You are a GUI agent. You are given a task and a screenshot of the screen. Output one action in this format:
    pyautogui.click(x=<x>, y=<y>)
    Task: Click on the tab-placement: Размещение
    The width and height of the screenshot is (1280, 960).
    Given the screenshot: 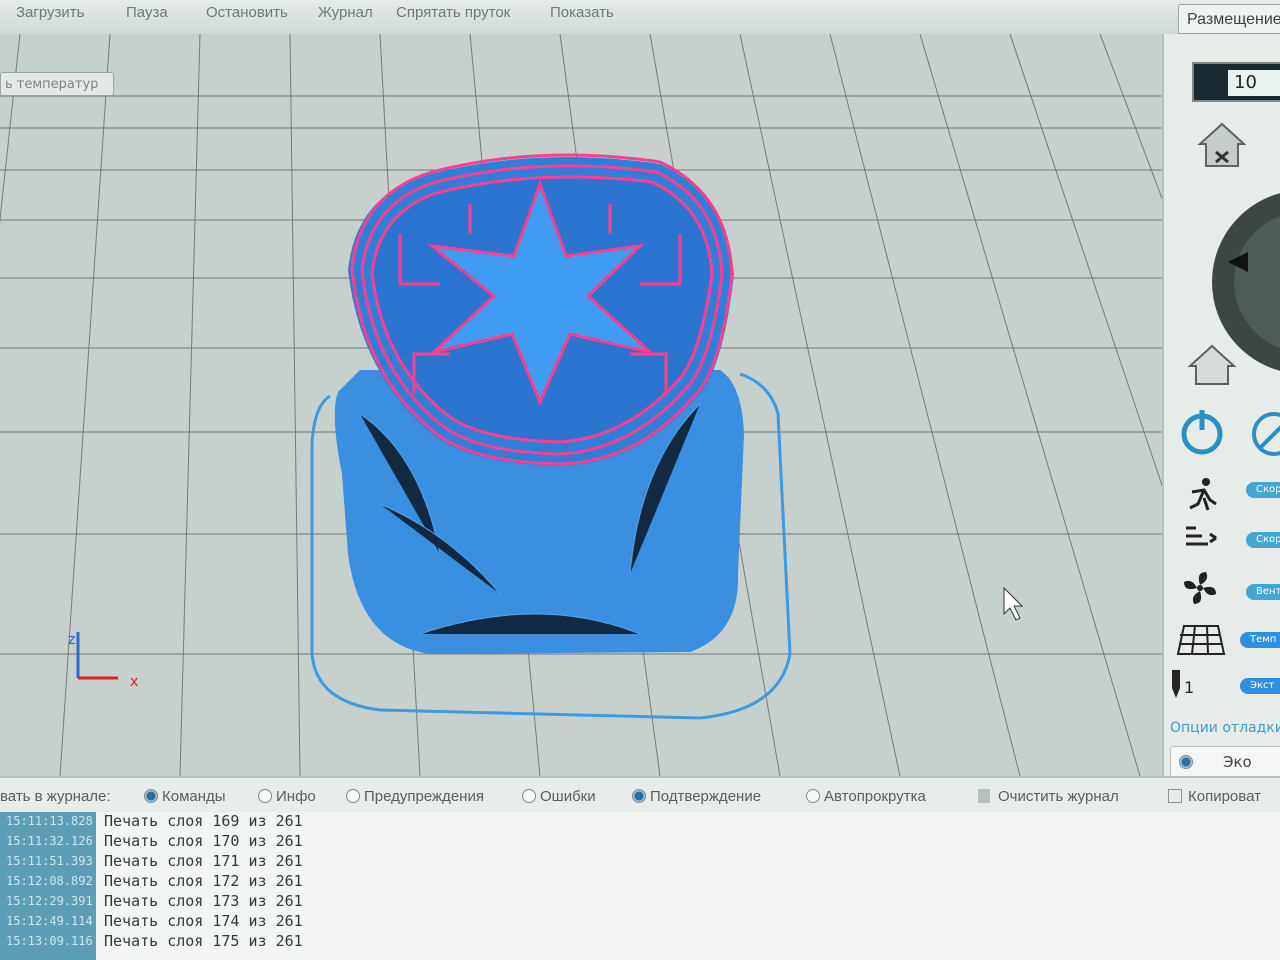 What is the action you would take?
    pyautogui.click(x=1229, y=19)
    